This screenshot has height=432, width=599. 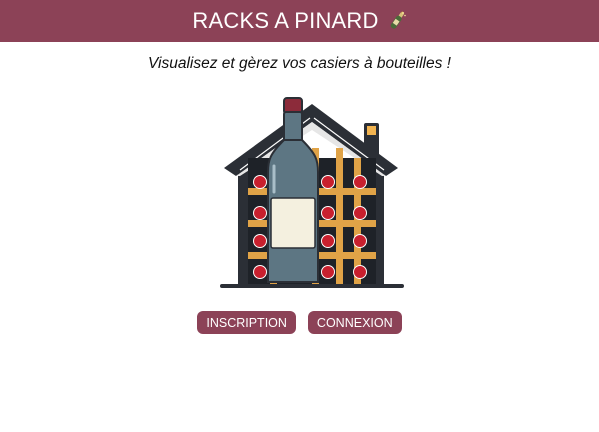 I want to click on app-title: RACKS A PINARD, so click(x=285, y=20).